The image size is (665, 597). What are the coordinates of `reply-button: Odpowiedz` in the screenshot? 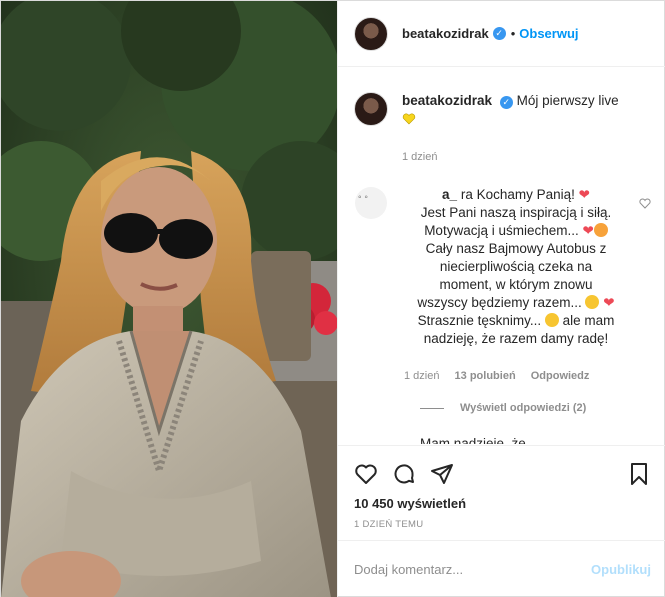 It's located at (560, 376).